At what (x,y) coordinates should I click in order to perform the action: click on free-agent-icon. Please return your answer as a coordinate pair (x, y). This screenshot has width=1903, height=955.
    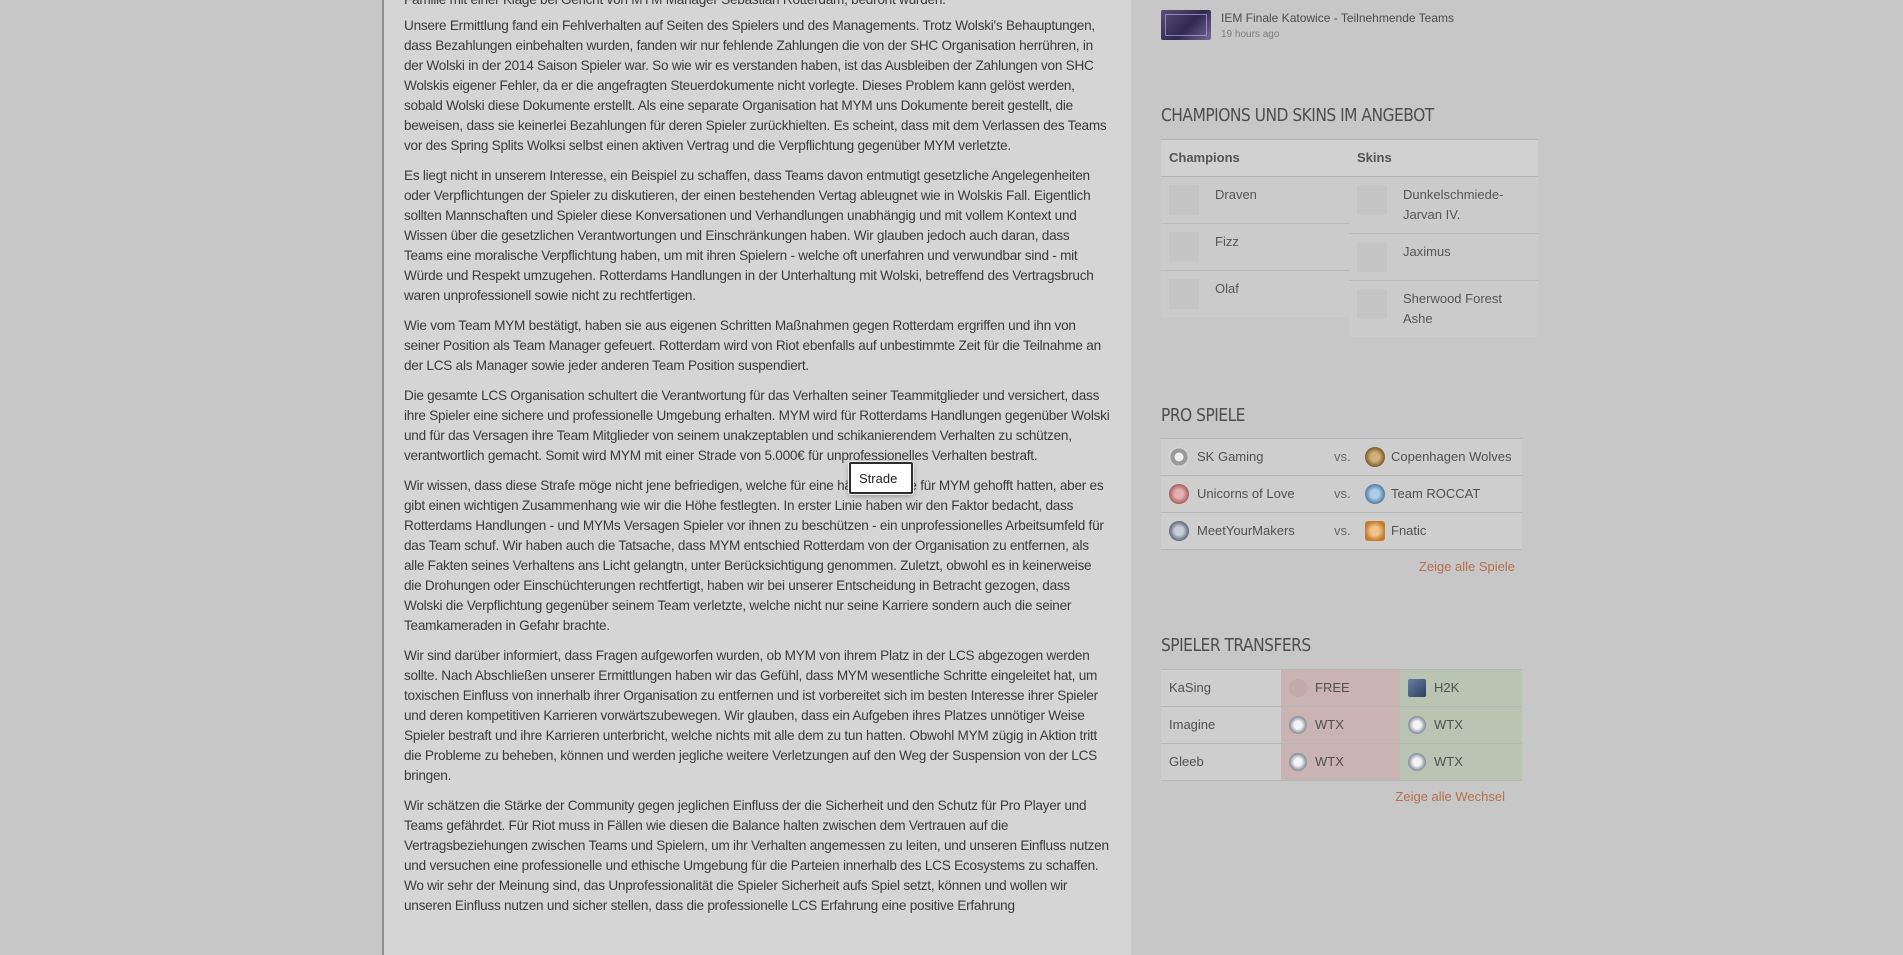
    Looking at the image, I should click on (1298, 688).